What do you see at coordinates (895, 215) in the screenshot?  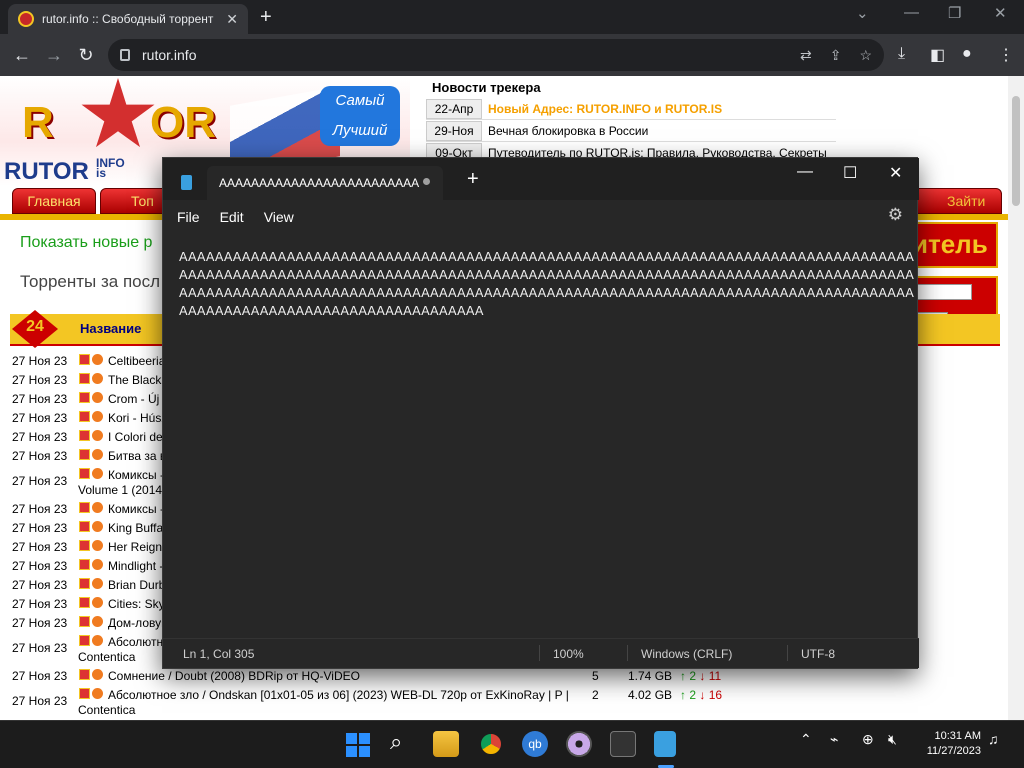 I see `settings-gear-icon: ⚙` at bounding box center [895, 215].